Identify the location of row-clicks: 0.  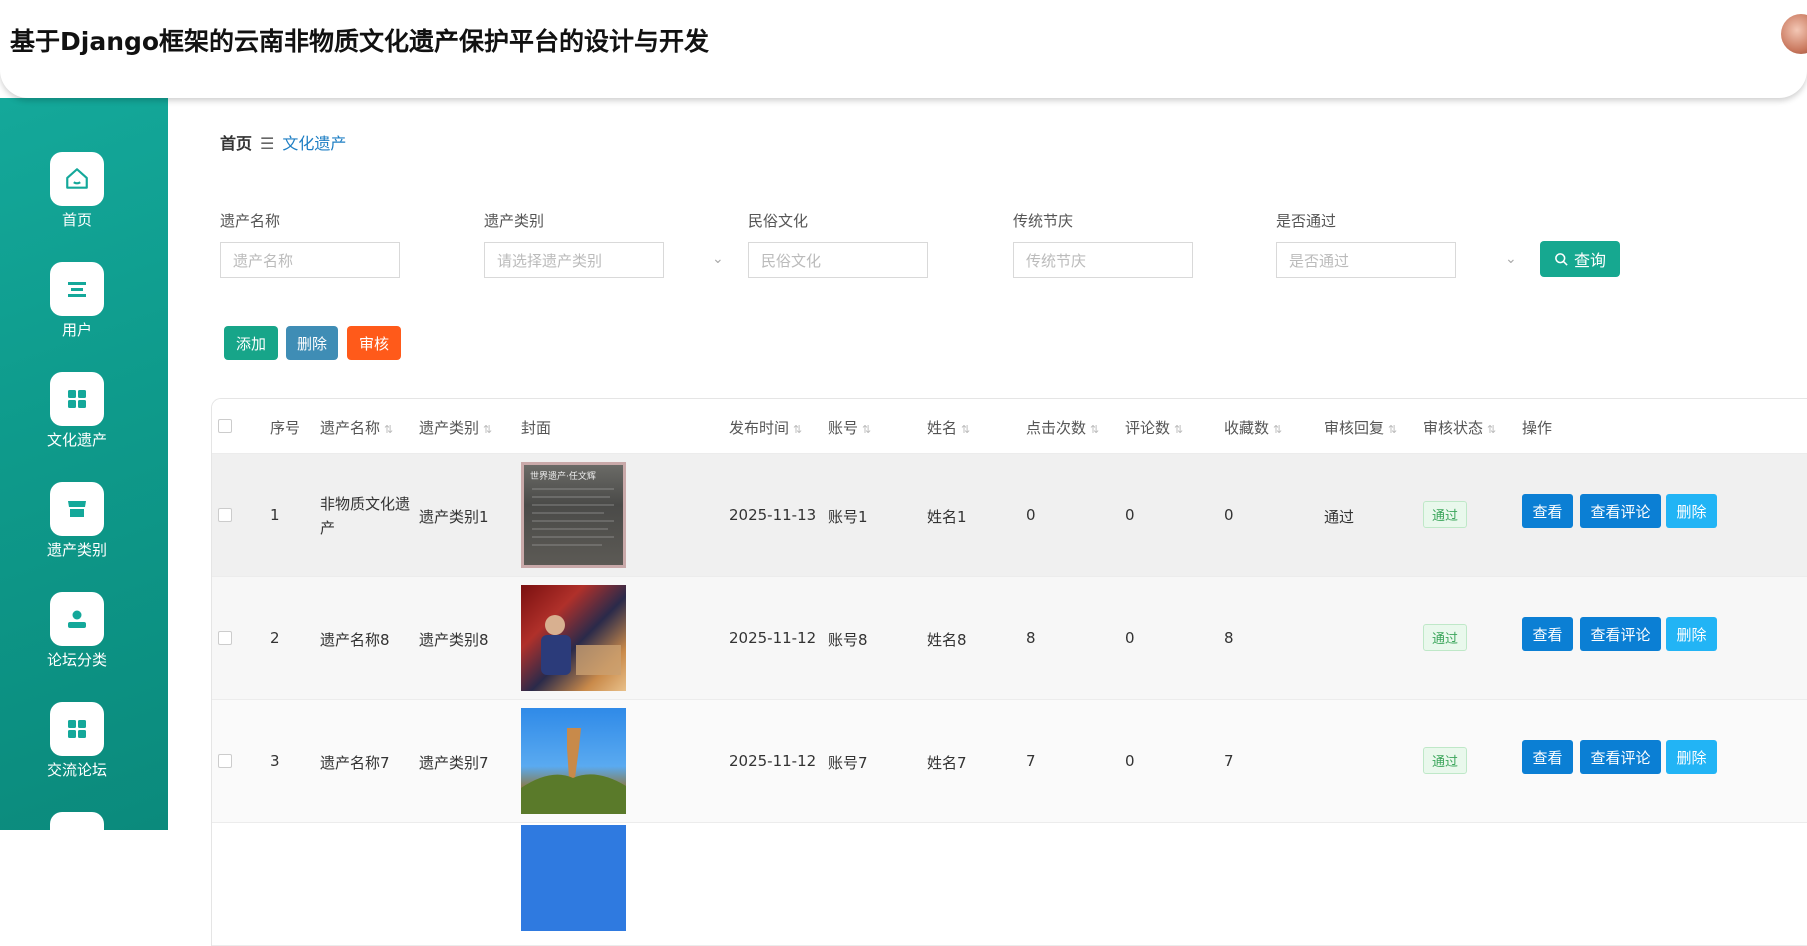
(1031, 515).